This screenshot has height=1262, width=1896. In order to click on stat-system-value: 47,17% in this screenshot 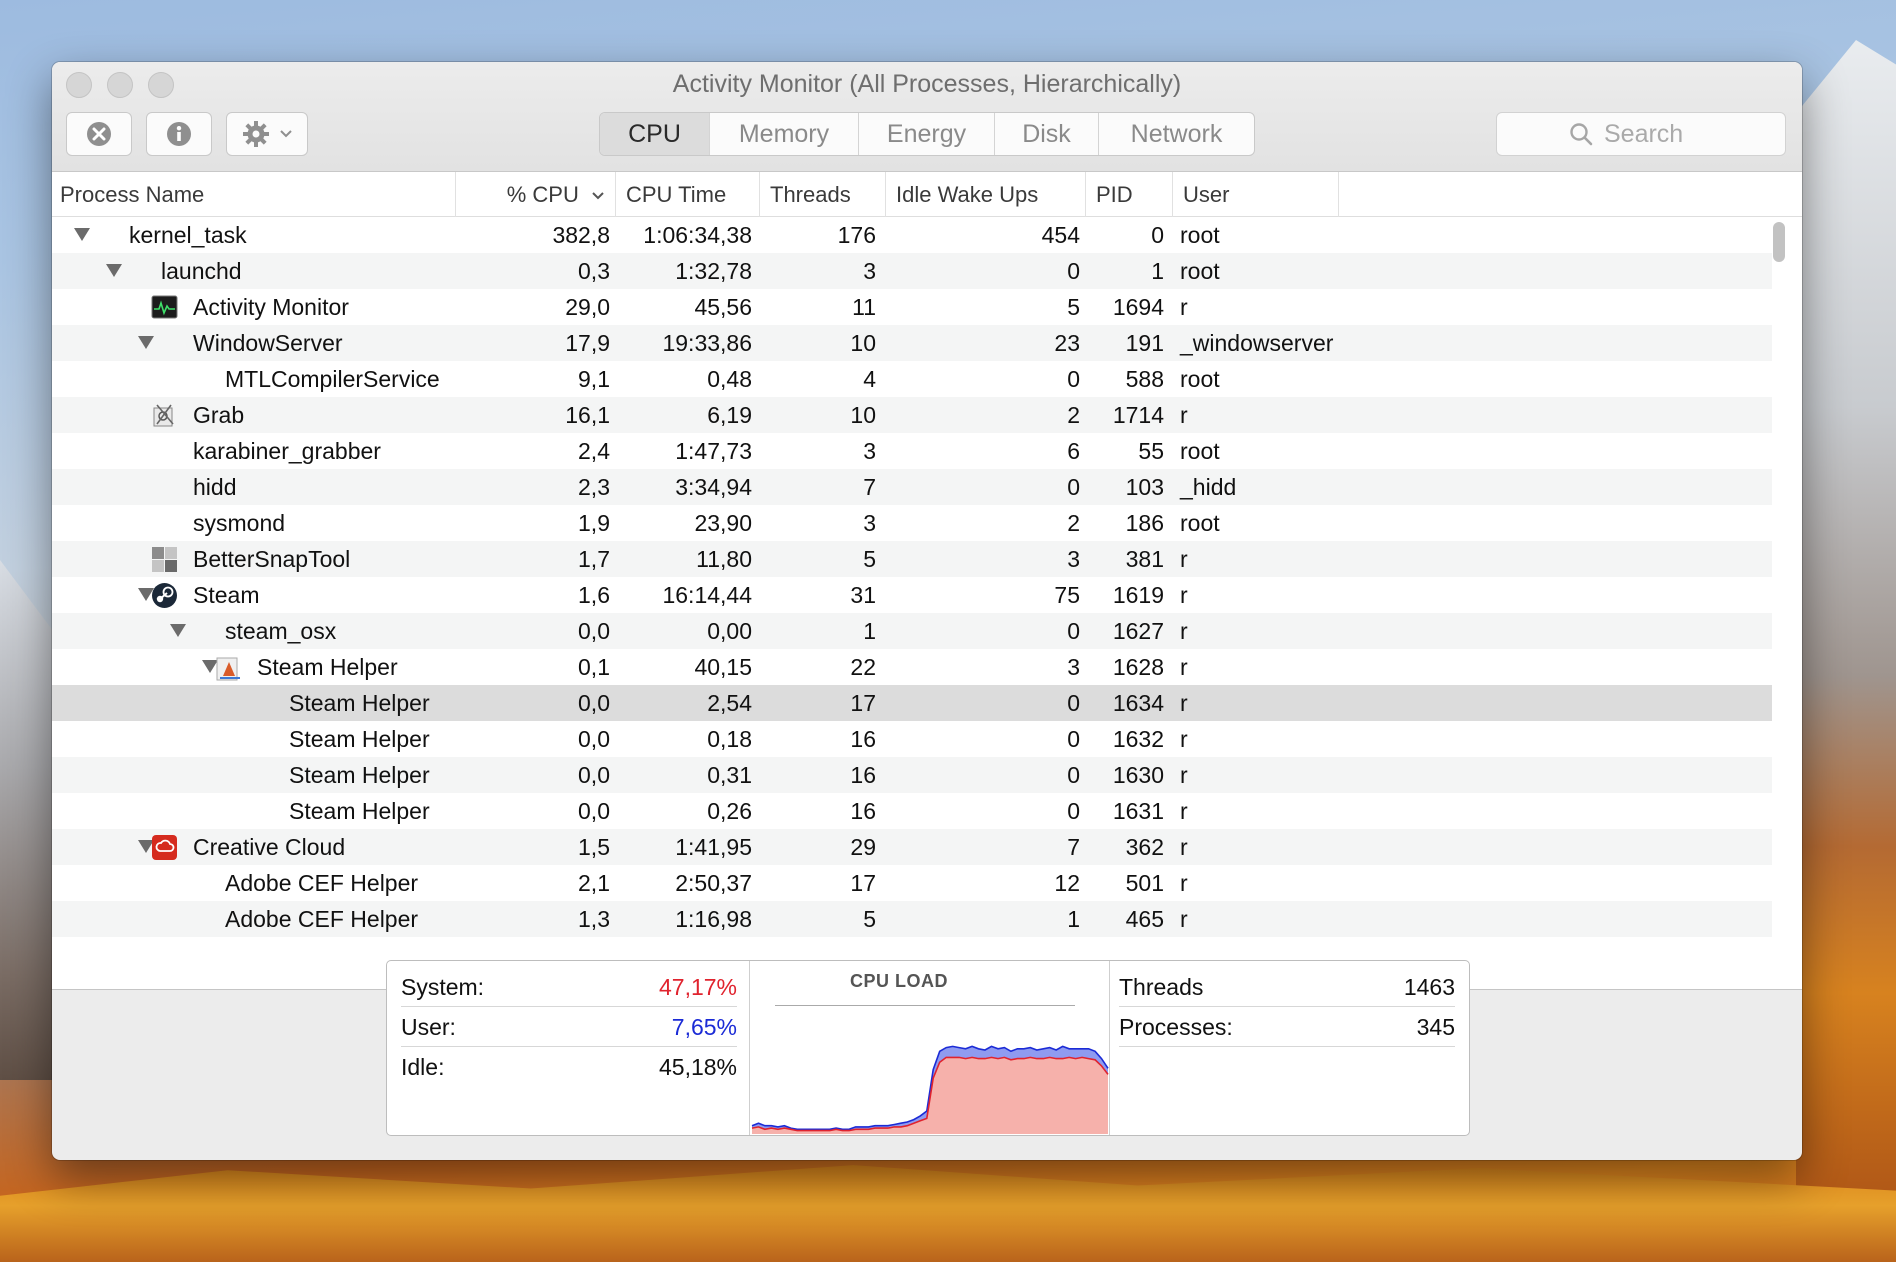, I will do `click(697, 987)`.